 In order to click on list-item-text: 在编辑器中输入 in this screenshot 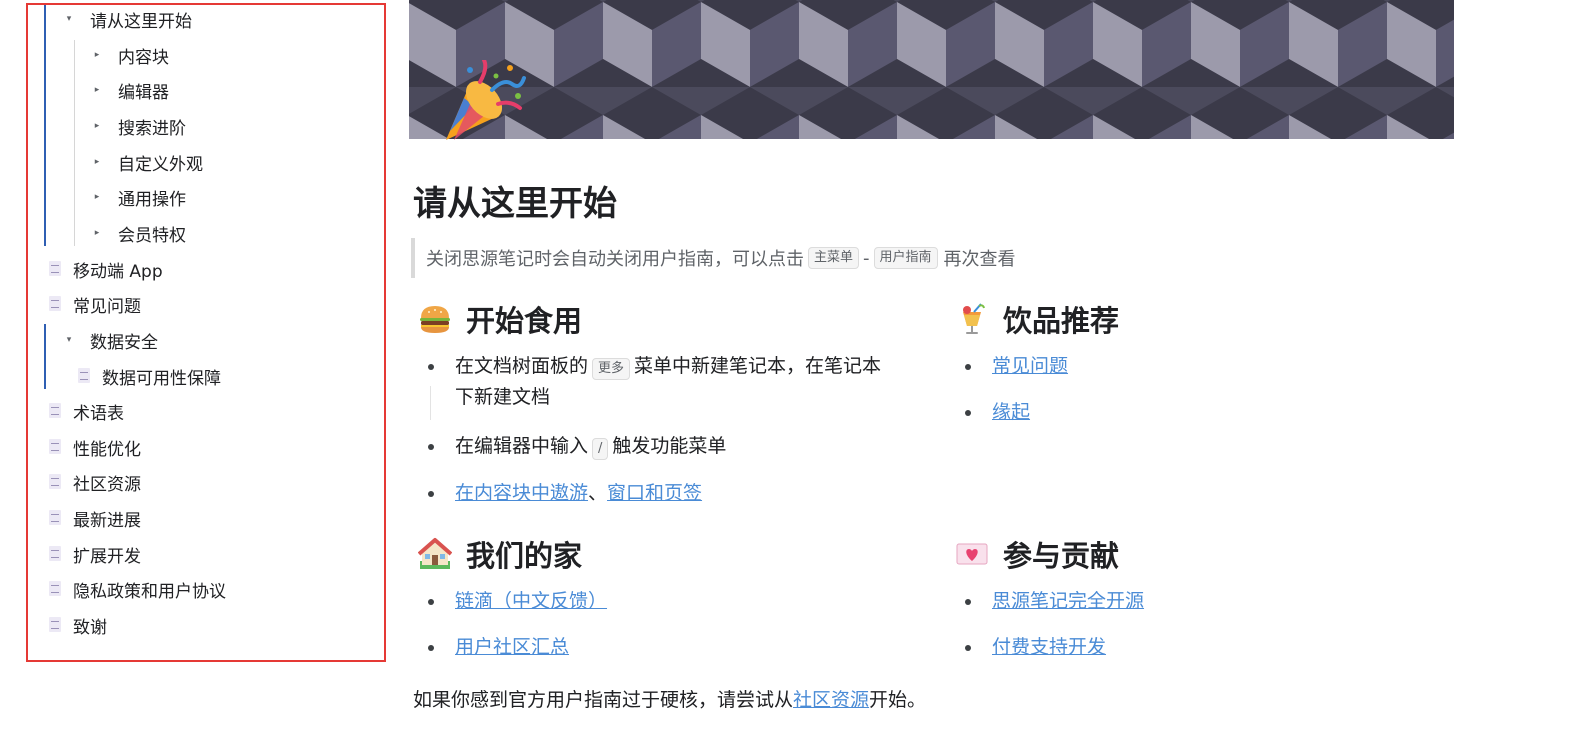, I will do `click(522, 446)`.